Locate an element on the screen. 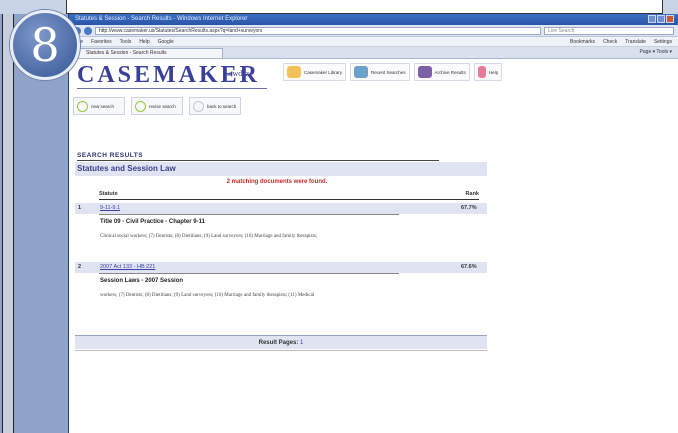 The width and height of the screenshot is (678, 433). library-icon is located at coordinates (294, 72).